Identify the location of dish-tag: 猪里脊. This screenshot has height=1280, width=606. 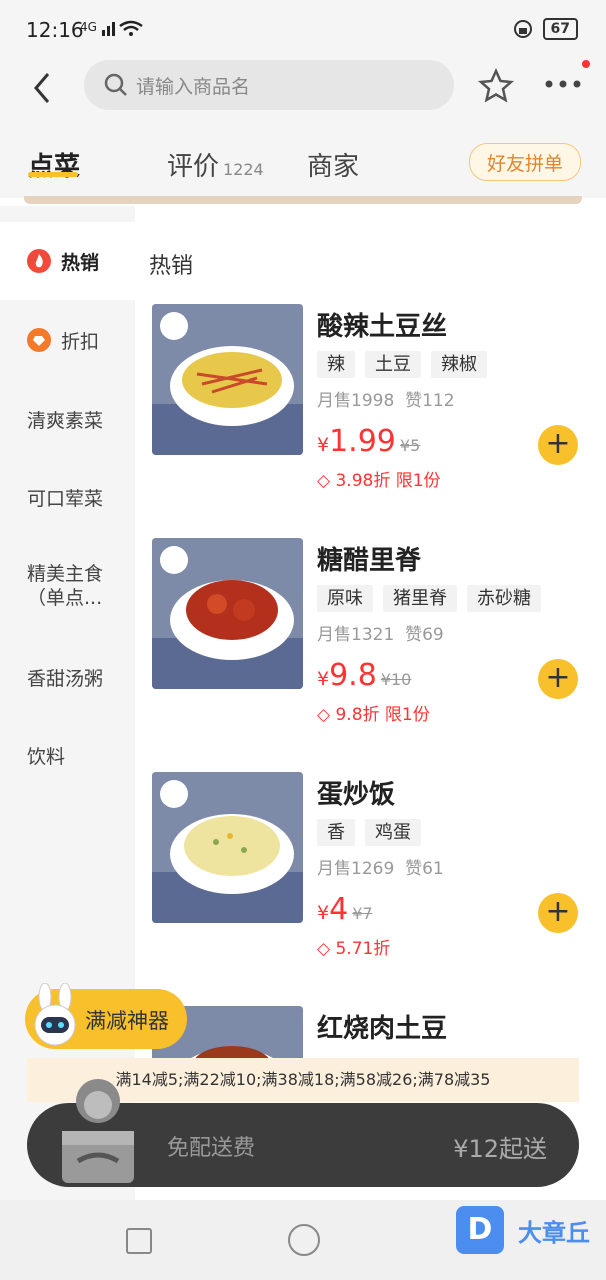
(420, 598).